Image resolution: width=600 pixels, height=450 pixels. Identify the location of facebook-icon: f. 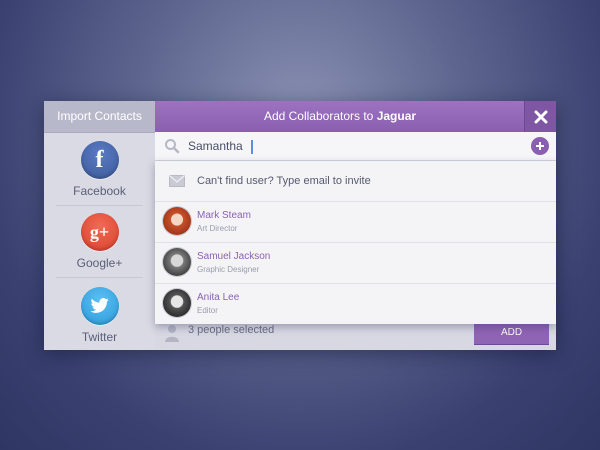
(99, 160).